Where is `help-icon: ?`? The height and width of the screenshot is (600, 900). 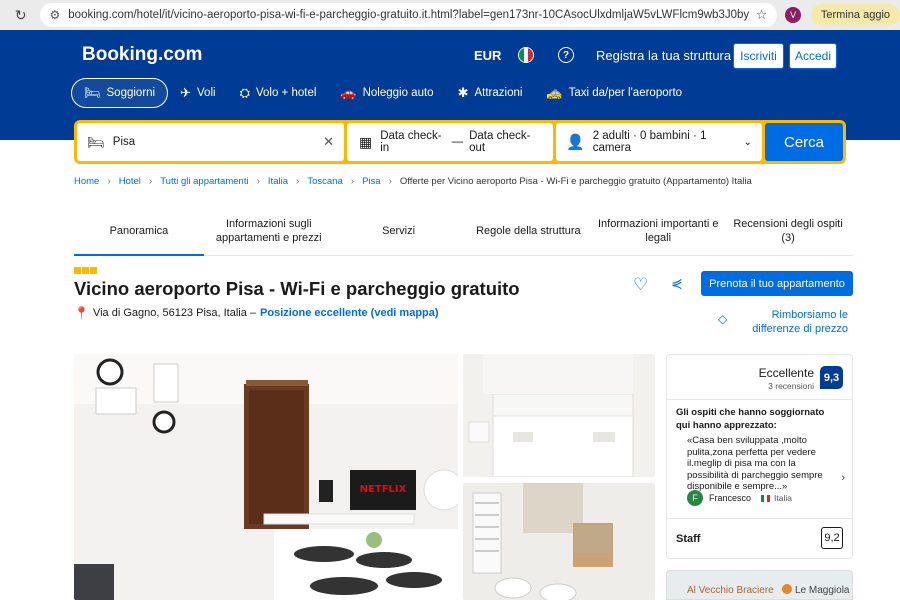 help-icon: ? is located at coordinates (566, 55).